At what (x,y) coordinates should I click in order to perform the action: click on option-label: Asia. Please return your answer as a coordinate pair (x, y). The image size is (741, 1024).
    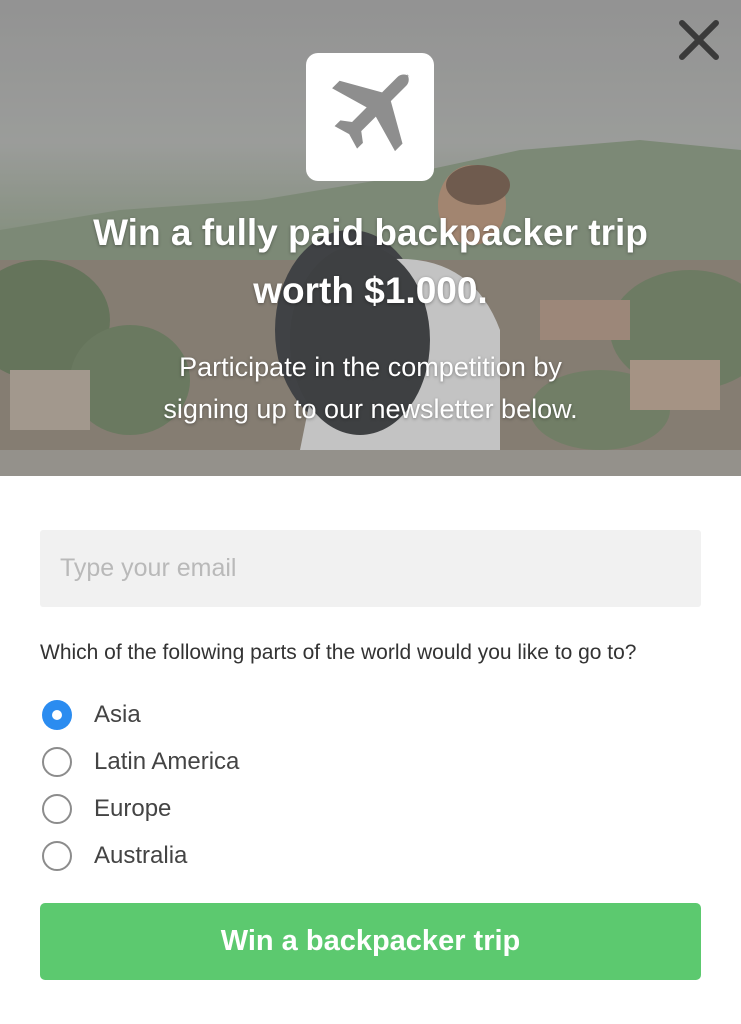
    Looking at the image, I should click on (117, 714).